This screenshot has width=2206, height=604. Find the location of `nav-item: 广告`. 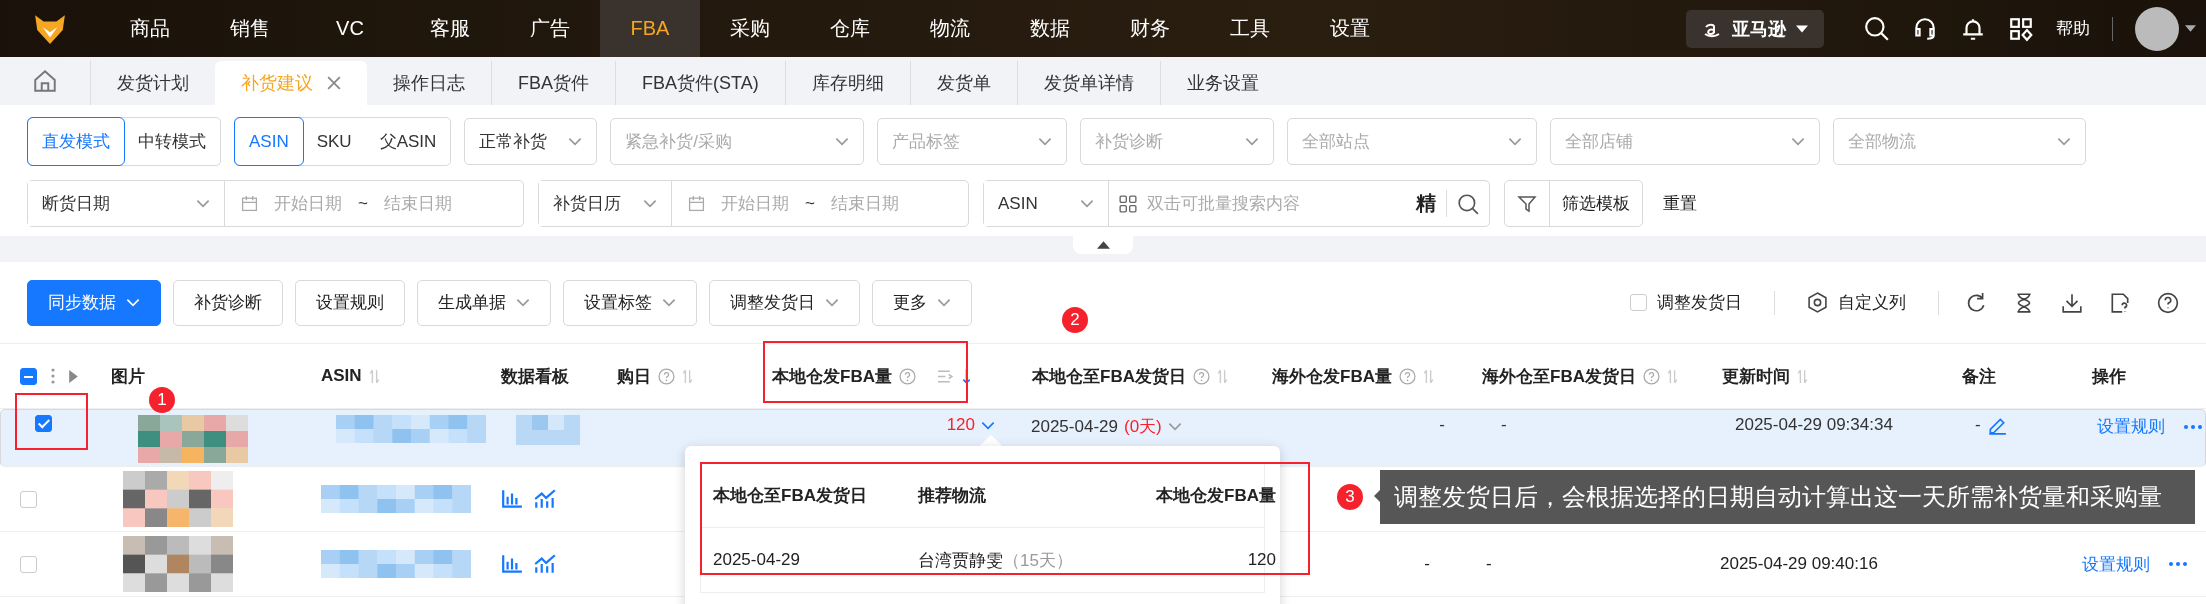

nav-item: 广告 is located at coordinates (550, 28).